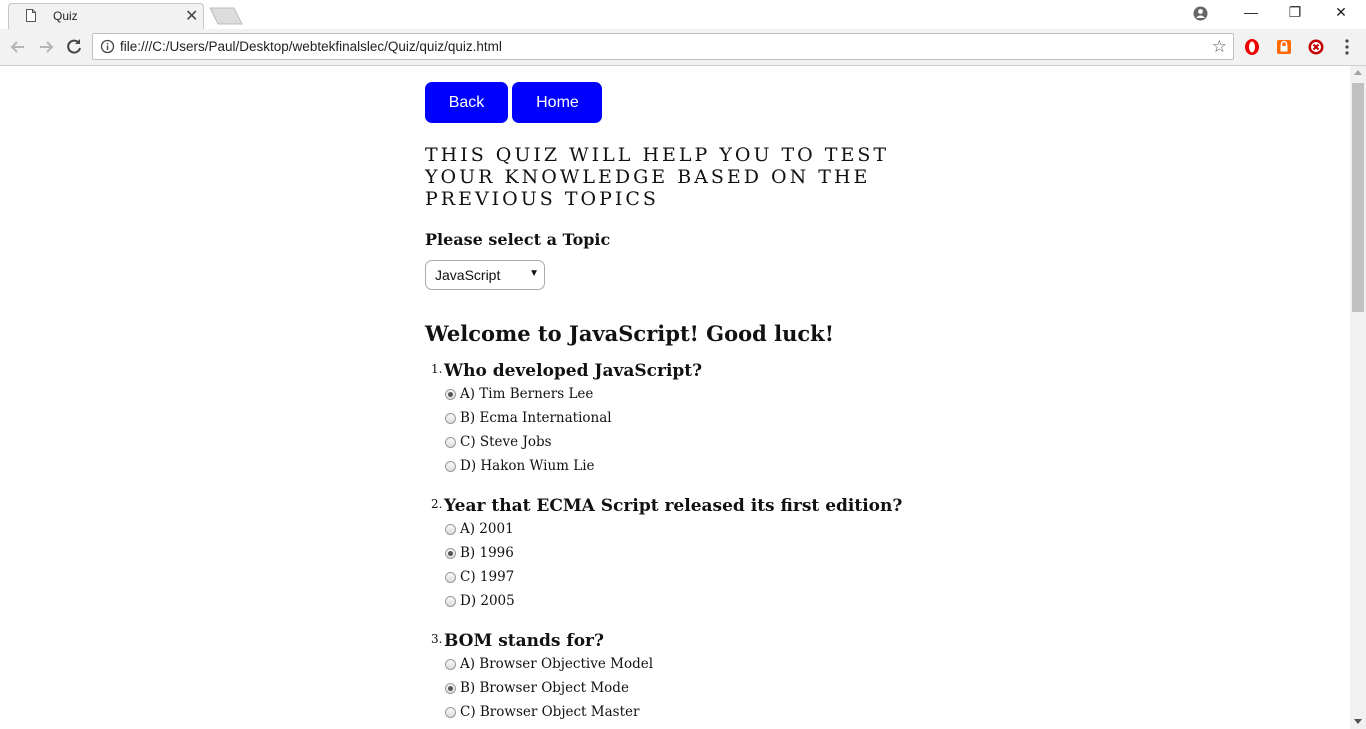  What do you see at coordinates (1358, 397) in the screenshot?
I see `vertical-scrollbar` at bounding box center [1358, 397].